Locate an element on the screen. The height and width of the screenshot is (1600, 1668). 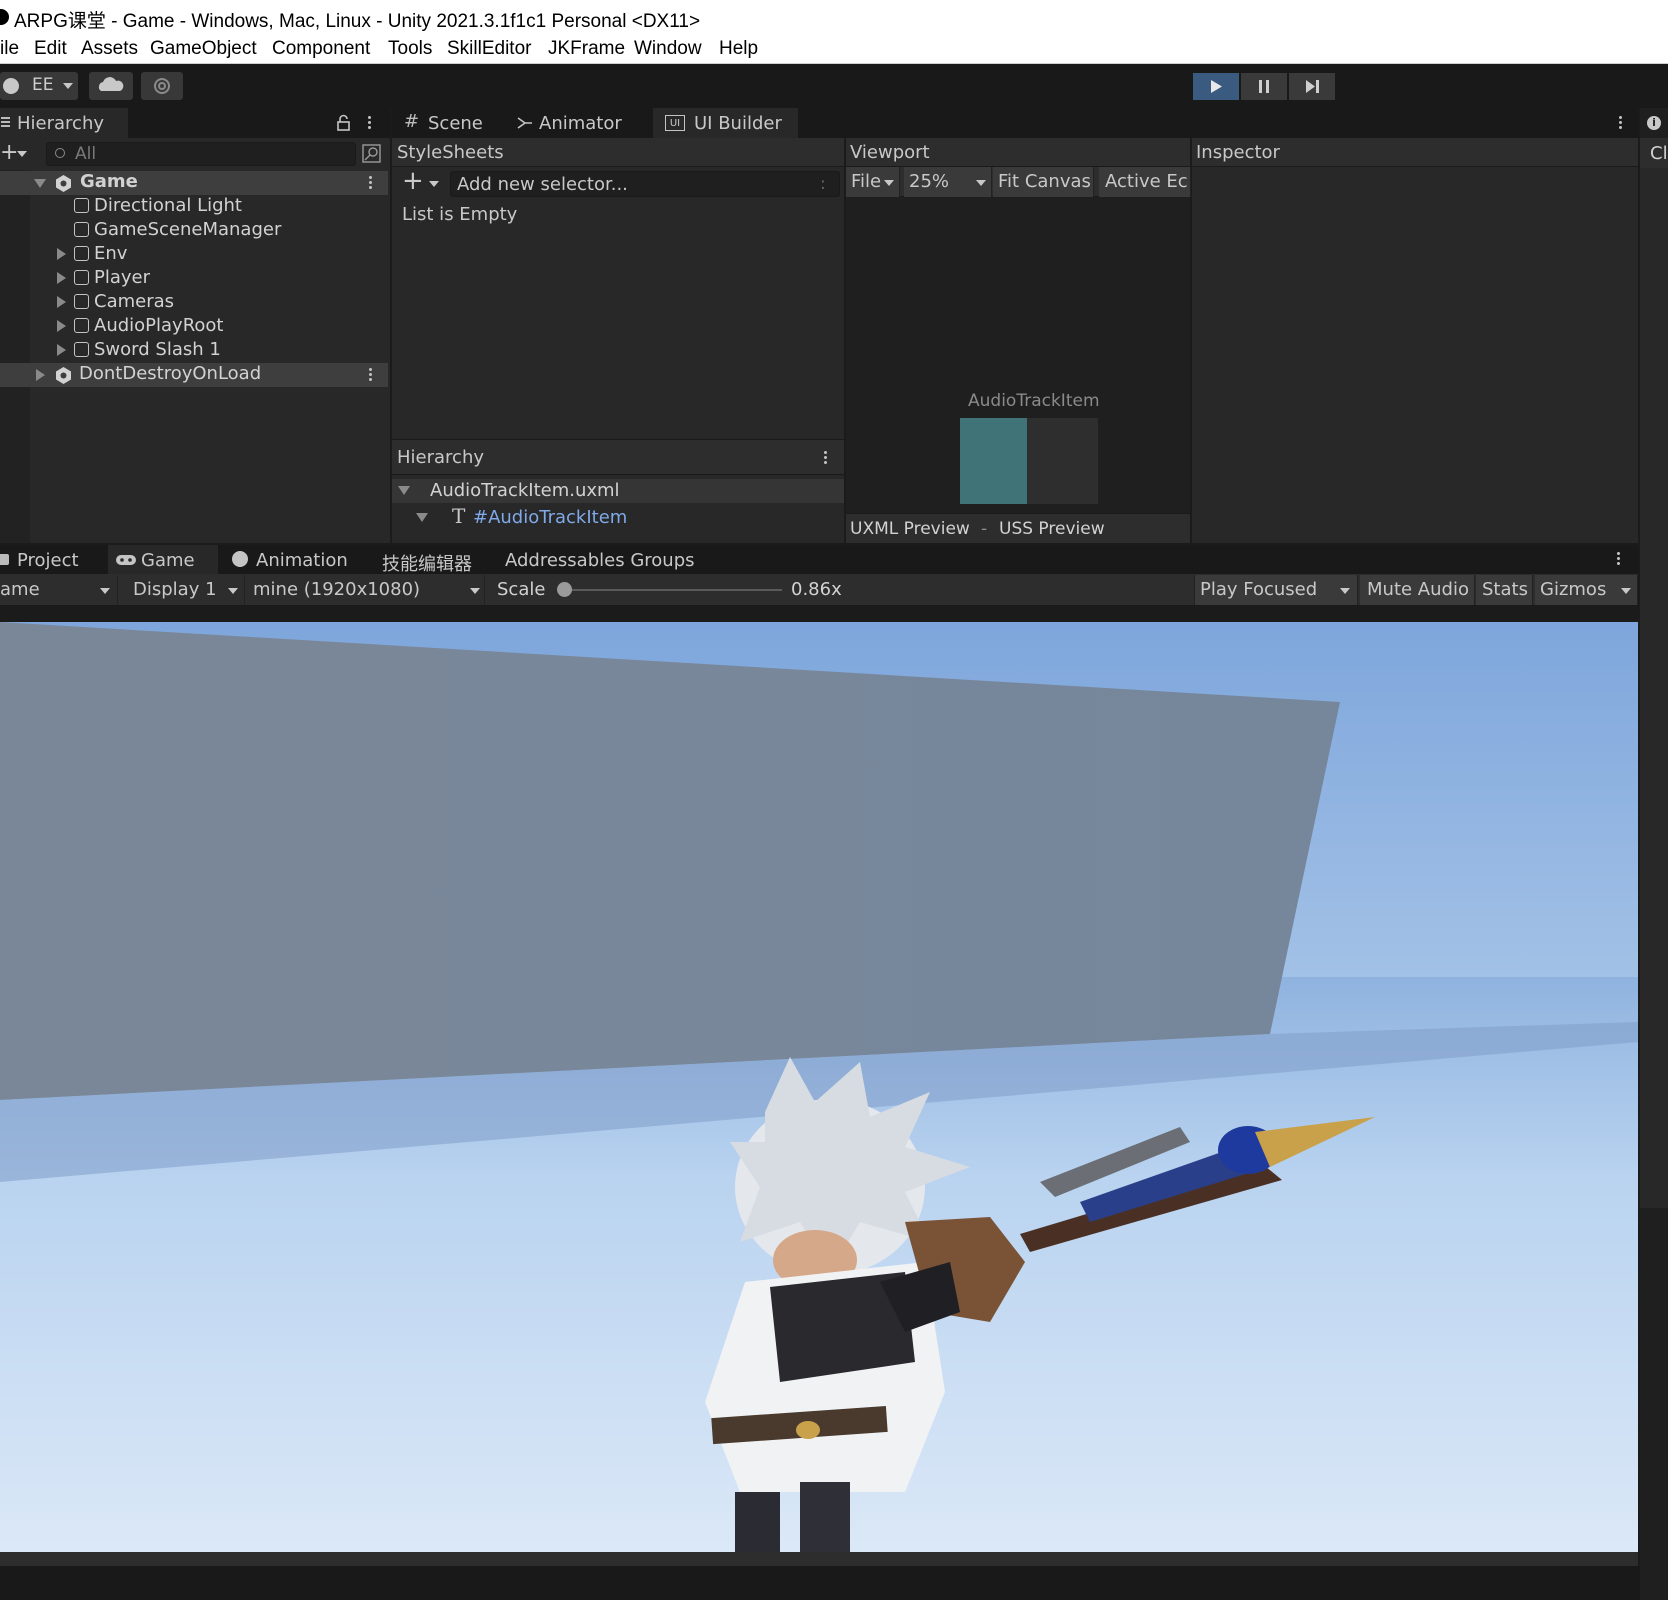
hierarchy-dontdestroy-row: DontDestroyOnLoad is located at coordinates (194, 375).